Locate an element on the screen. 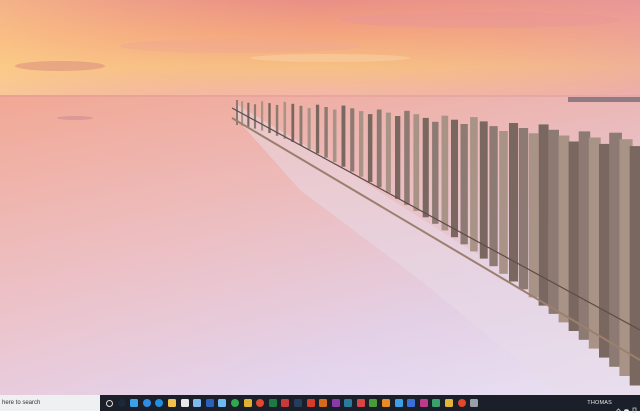  app-icon-orange is located at coordinates (386, 403).